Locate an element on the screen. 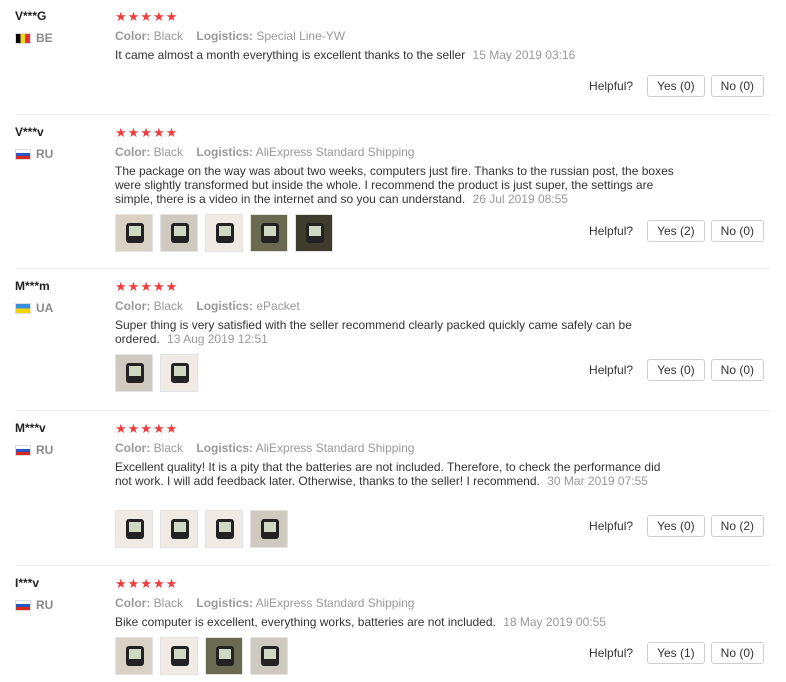 The width and height of the screenshot is (786, 682). helpful-vote: Helpful? Yes (1) No (0) is located at coordinates (676, 653).